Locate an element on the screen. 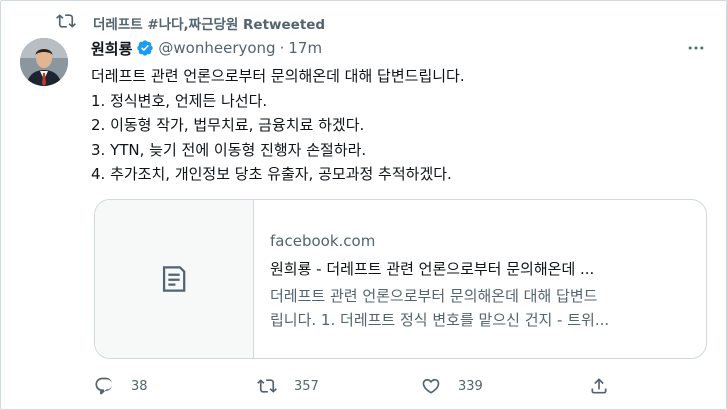 The width and height of the screenshot is (727, 410). document-icon is located at coordinates (174, 279).